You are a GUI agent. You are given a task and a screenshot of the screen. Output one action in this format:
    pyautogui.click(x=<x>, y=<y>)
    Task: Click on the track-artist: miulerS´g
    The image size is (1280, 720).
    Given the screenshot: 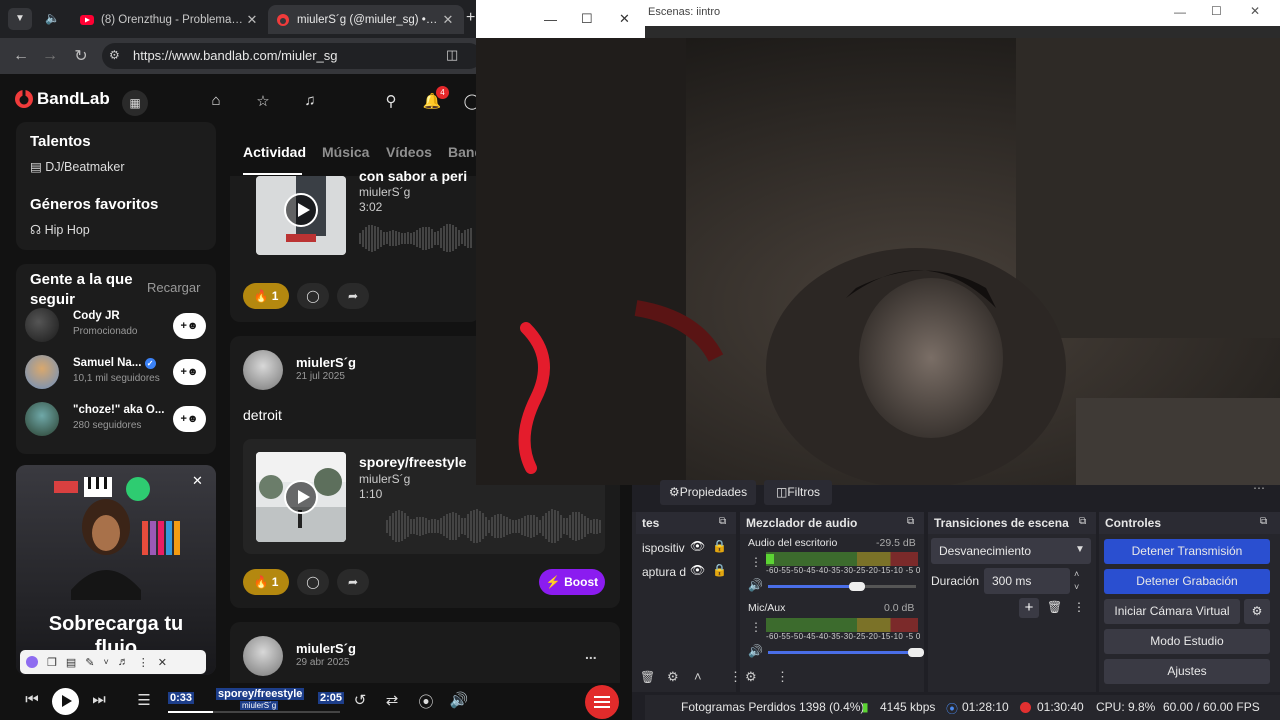 What is the action you would take?
    pyautogui.click(x=384, y=192)
    